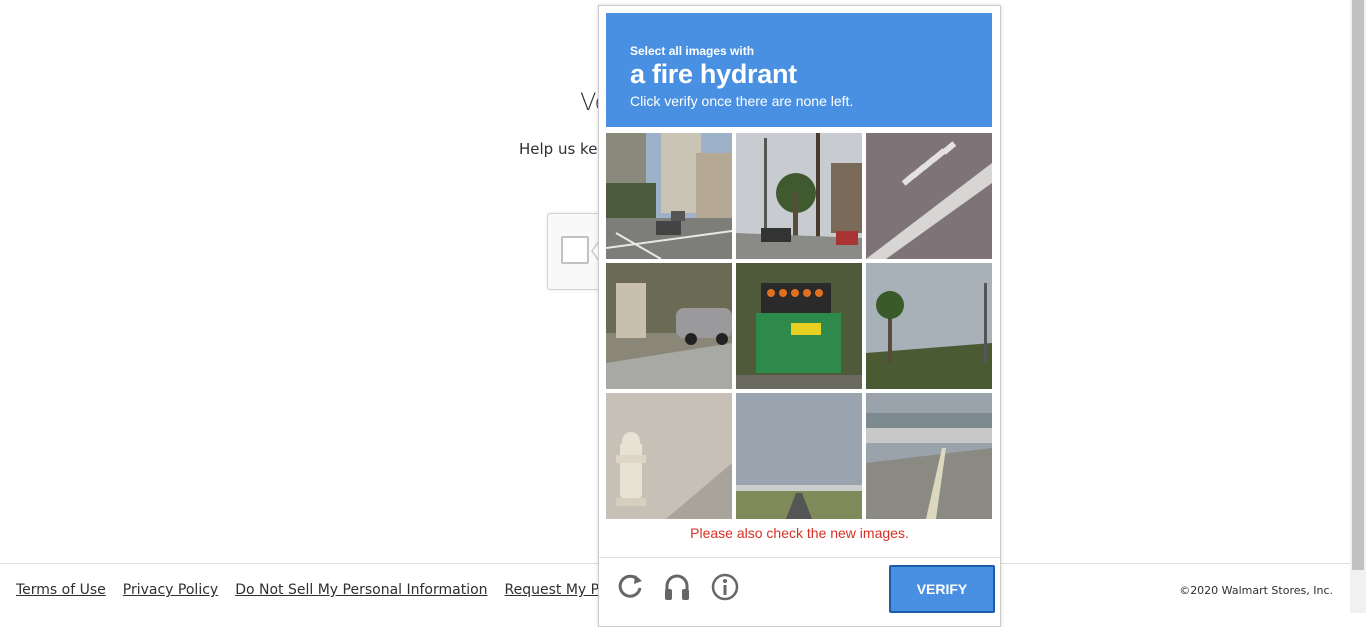 The height and width of the screenshot is (627, 1366). Describe the element at coordinates (677, 587) in the screenshot. I see `audio-icon` at that location.